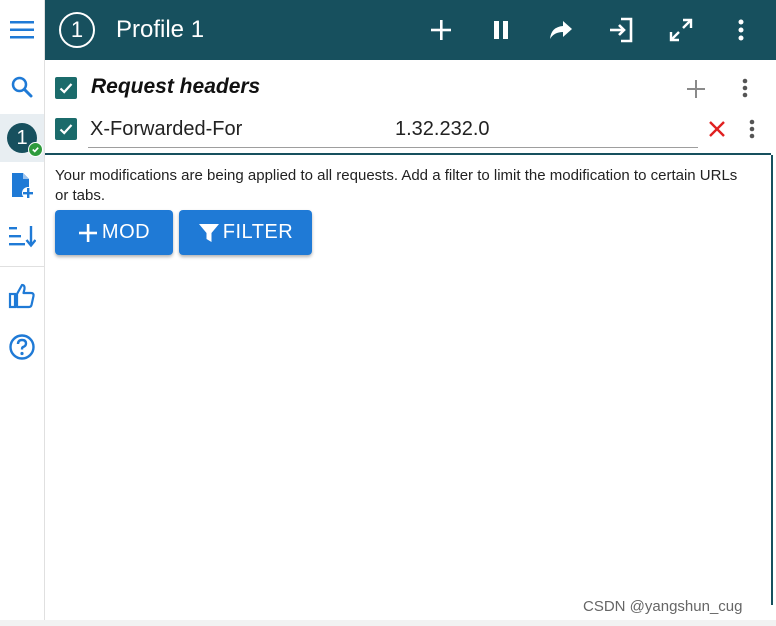  Describe the element at coordinates (160, 30) in the screenshot. I see `profile-title: Profile 1` at that location.